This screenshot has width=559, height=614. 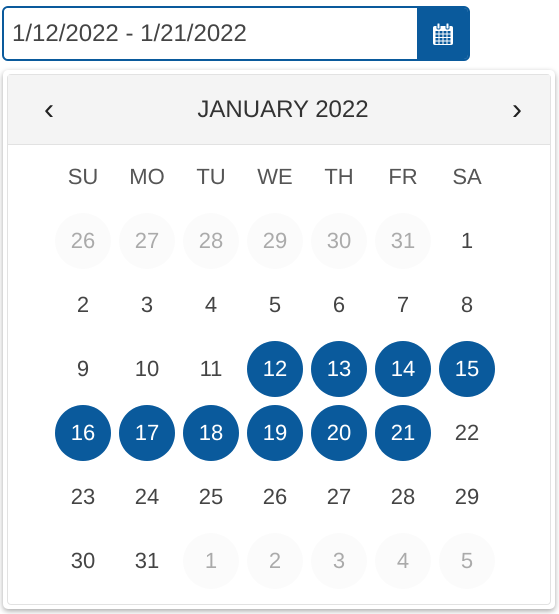 What do you see at coordinates (275, 369) in the screenshot?
I see `selected-day: 12` at bounding box center [275, 369].